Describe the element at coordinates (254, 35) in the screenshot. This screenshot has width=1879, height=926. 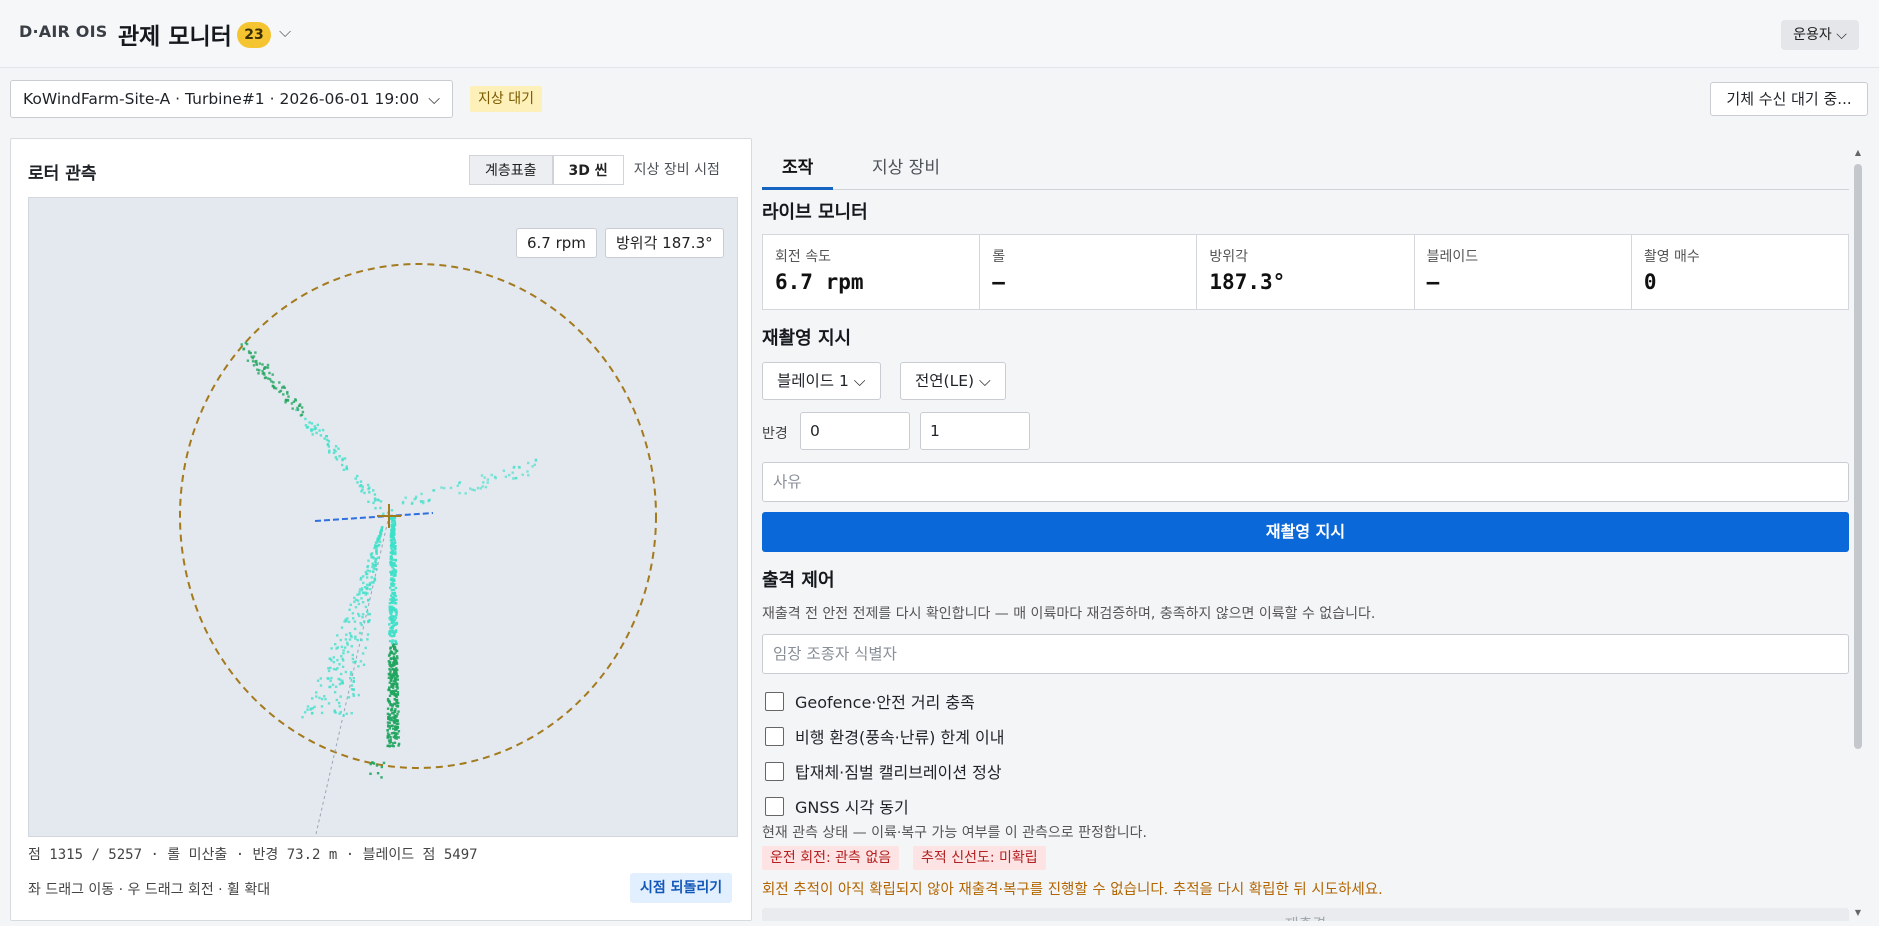
I see `alert-count-badge: 23` at that location.